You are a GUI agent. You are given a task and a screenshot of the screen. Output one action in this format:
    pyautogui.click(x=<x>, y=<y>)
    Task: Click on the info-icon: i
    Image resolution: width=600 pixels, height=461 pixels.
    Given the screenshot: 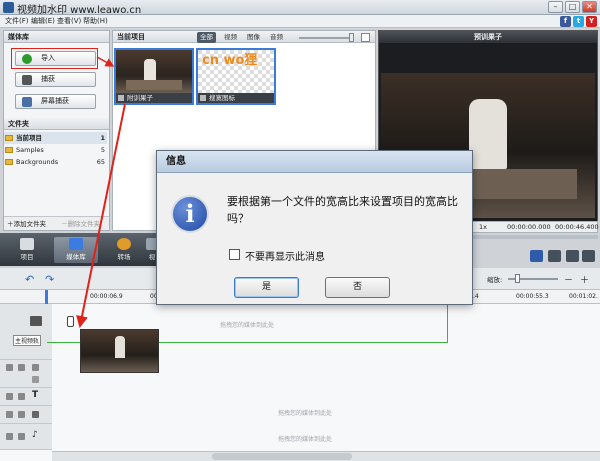 What is the action you would take?
    pyautogui.click(x=190, y=214)
    